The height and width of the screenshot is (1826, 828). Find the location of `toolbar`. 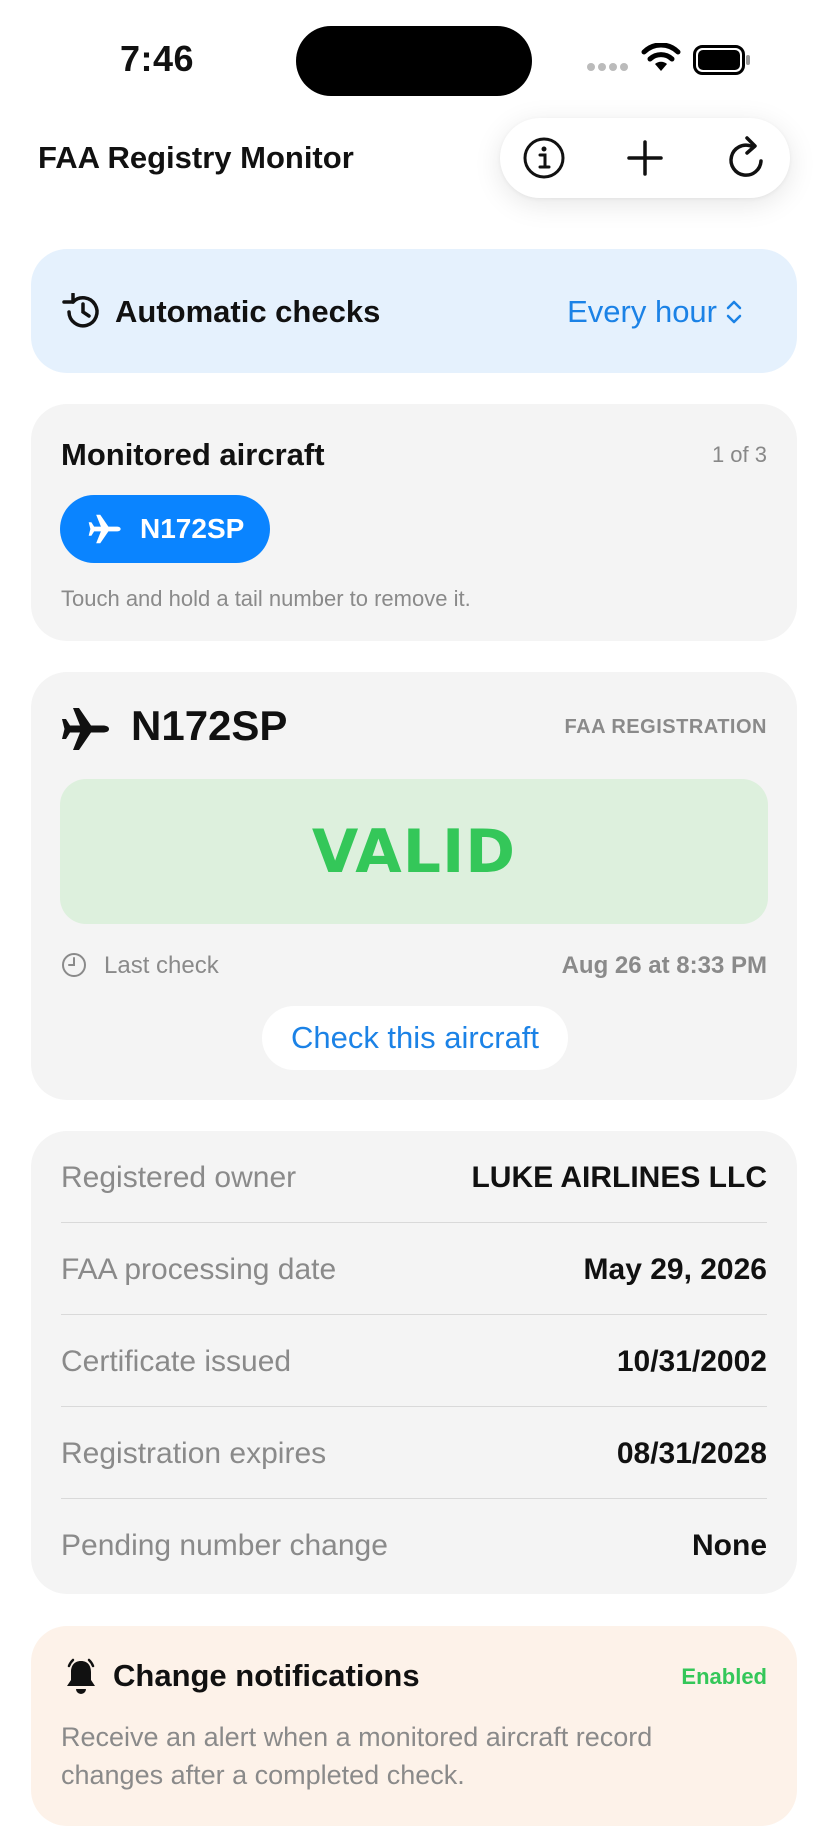

toolbar is located at coordinates (645, 158).